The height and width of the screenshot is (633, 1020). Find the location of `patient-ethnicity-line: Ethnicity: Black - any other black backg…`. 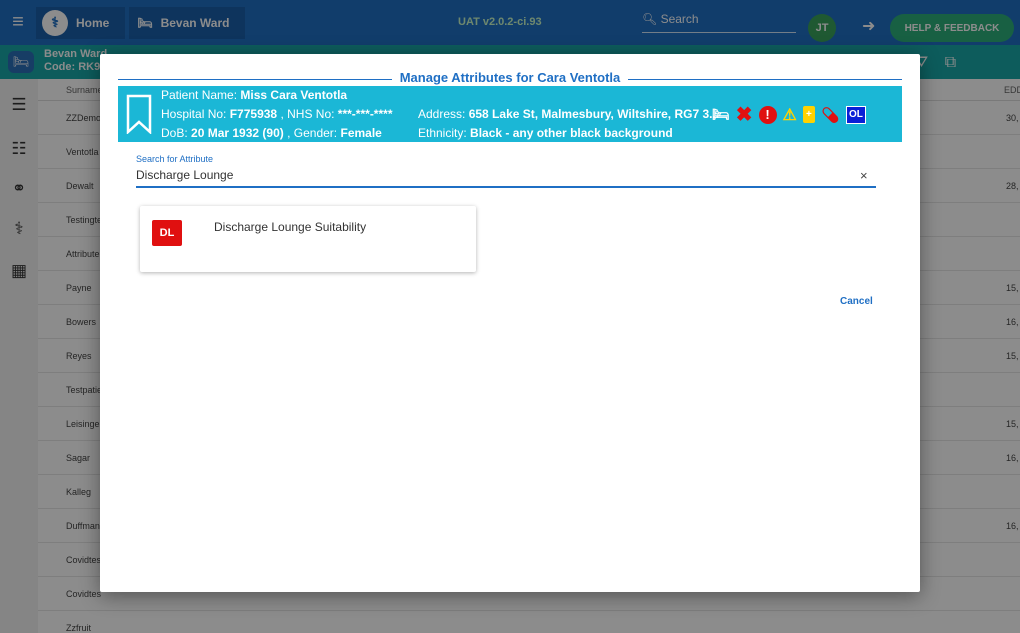

patient-ethnicity-line: Ethnicity: Black - any other black backg… is located at coordinates (545, 133).